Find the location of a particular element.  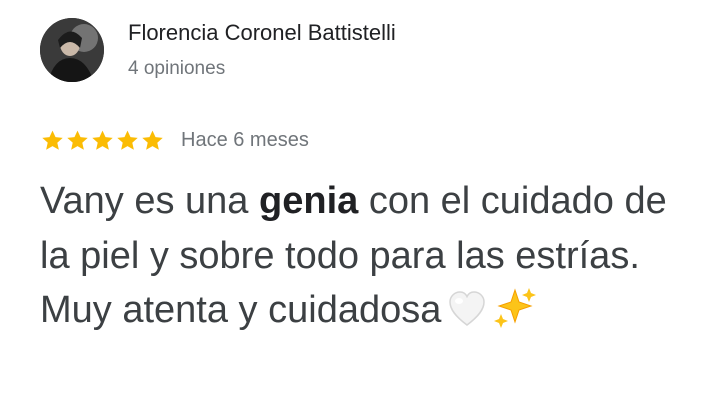

review-count: 4 opiniones is located at coordinates (177, 68).